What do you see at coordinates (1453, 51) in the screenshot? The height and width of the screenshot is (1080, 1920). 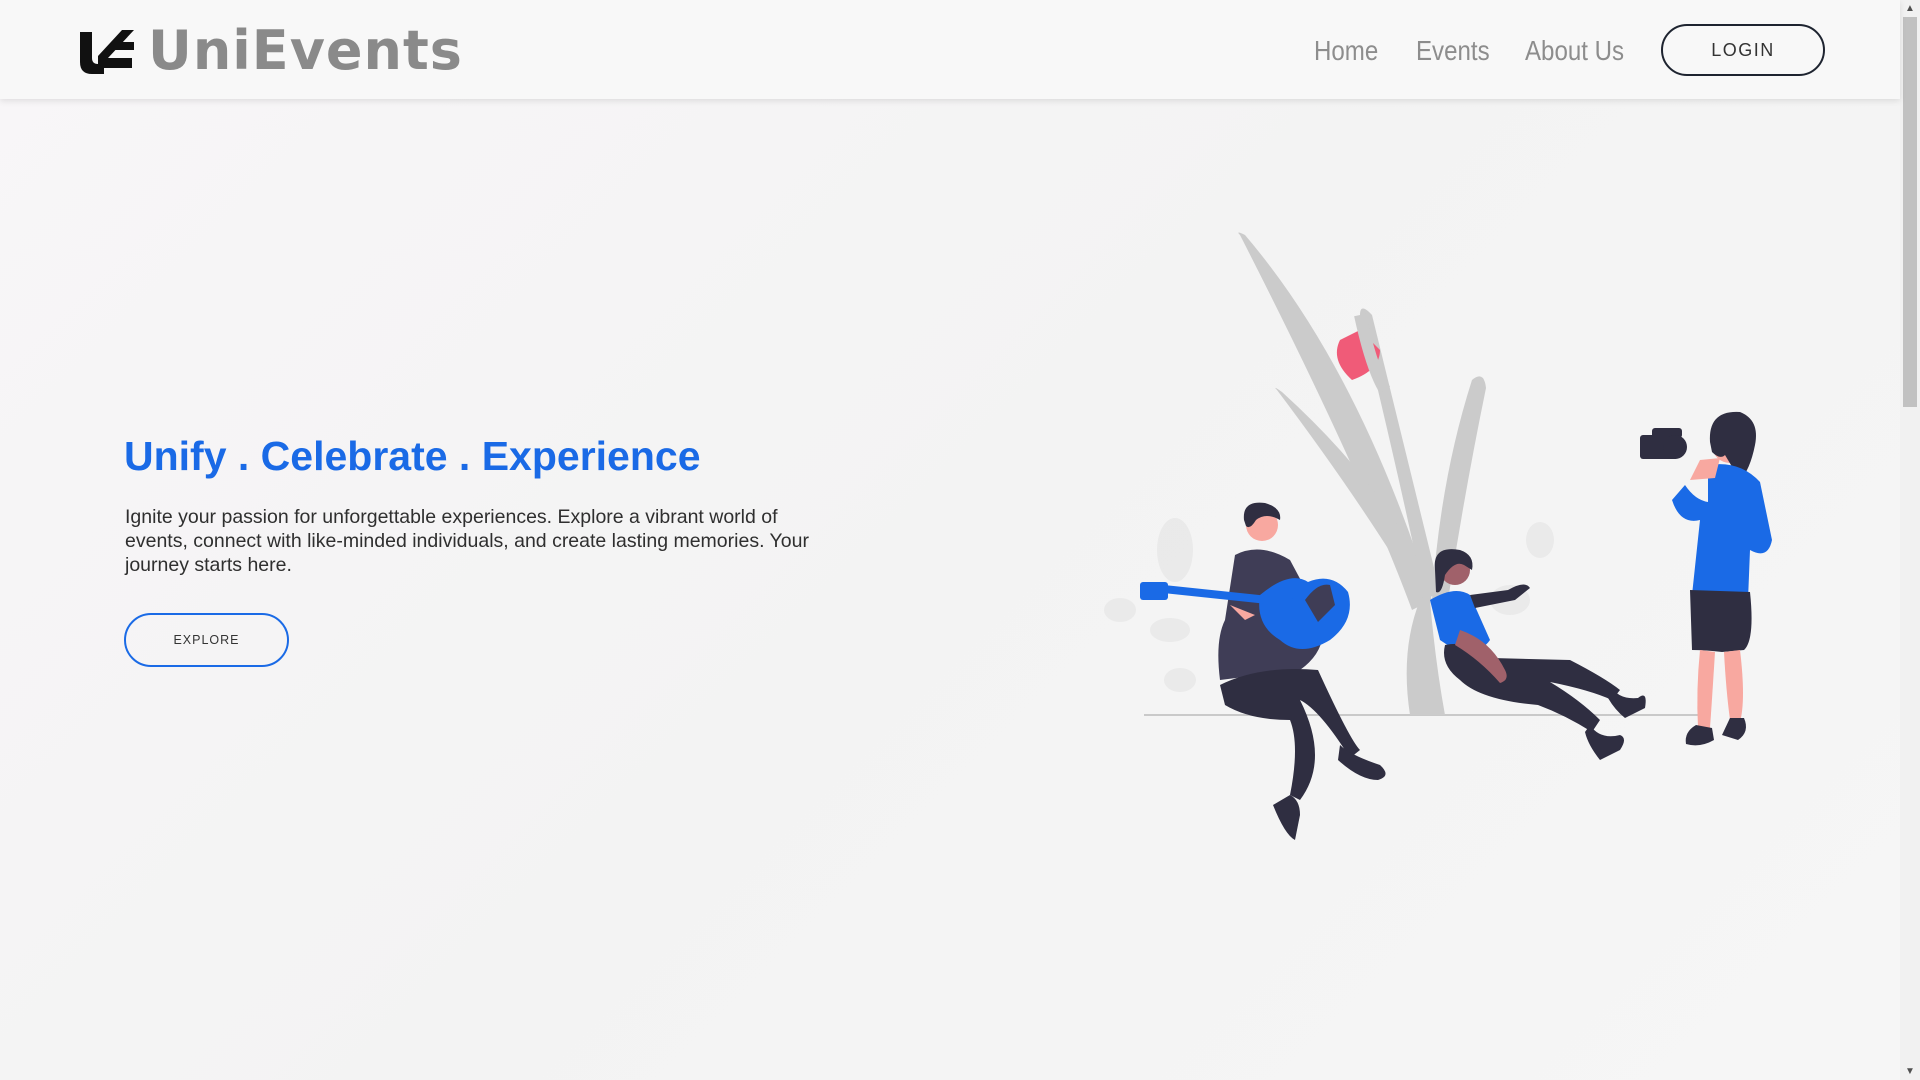 I see `nav-link-events: Events` at bounding box center [1453, 51].